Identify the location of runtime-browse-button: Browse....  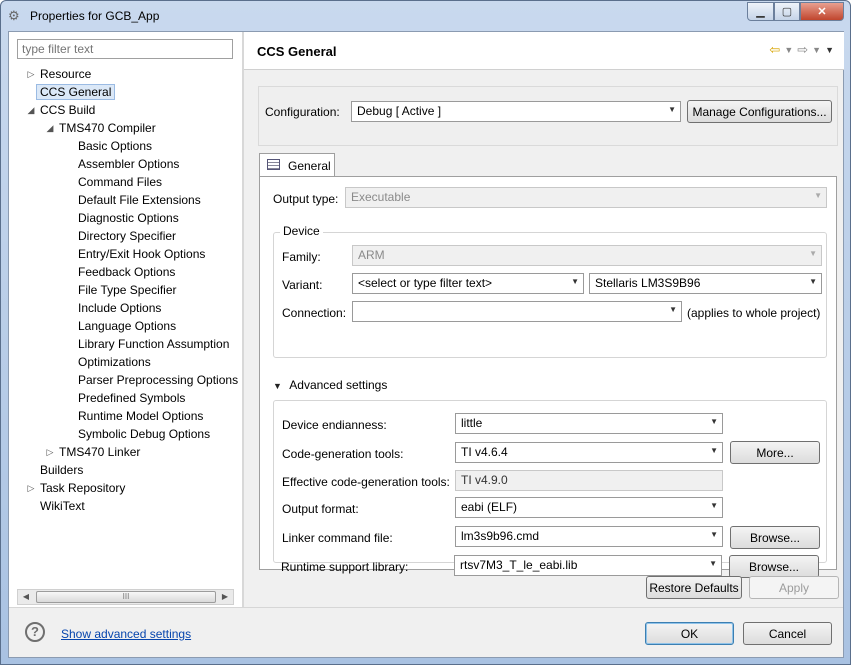
(774, 566).